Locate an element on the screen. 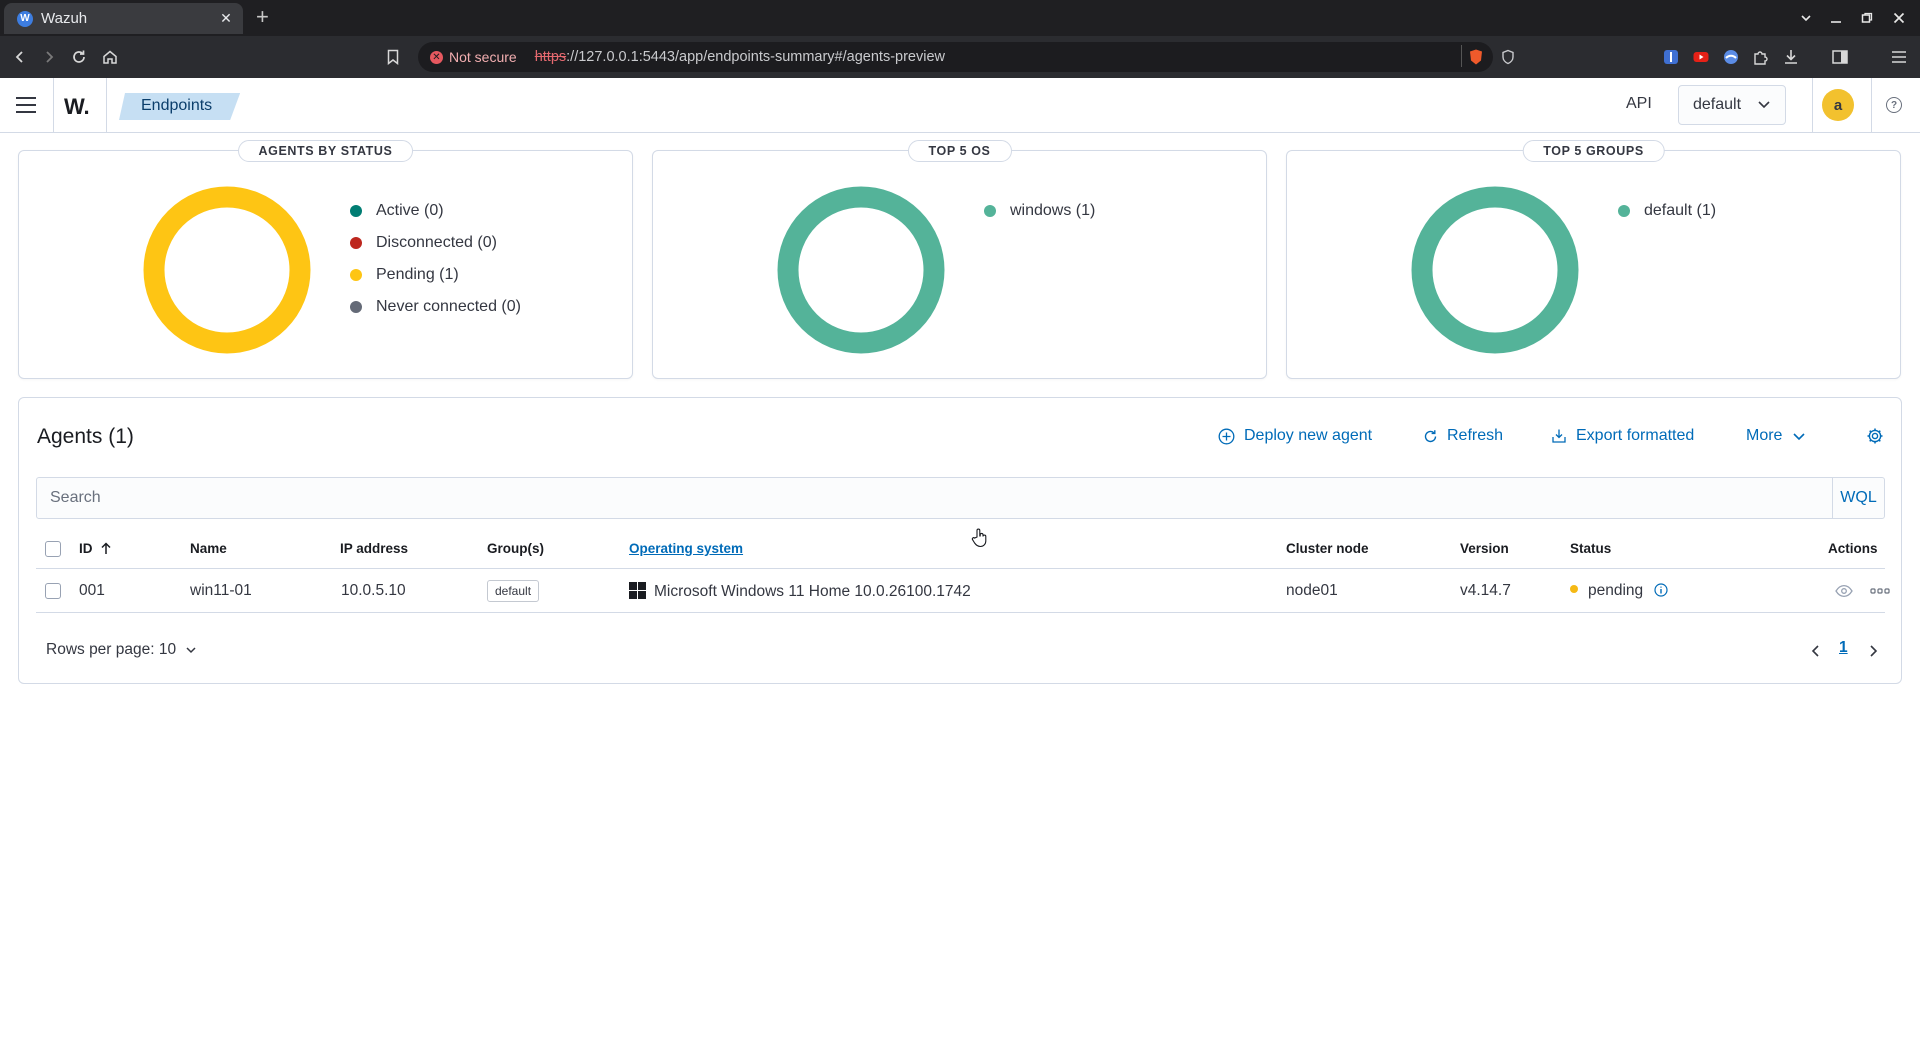  deploy-new-agent-button: Deploy new agent is located at coordinates (1295, 436).